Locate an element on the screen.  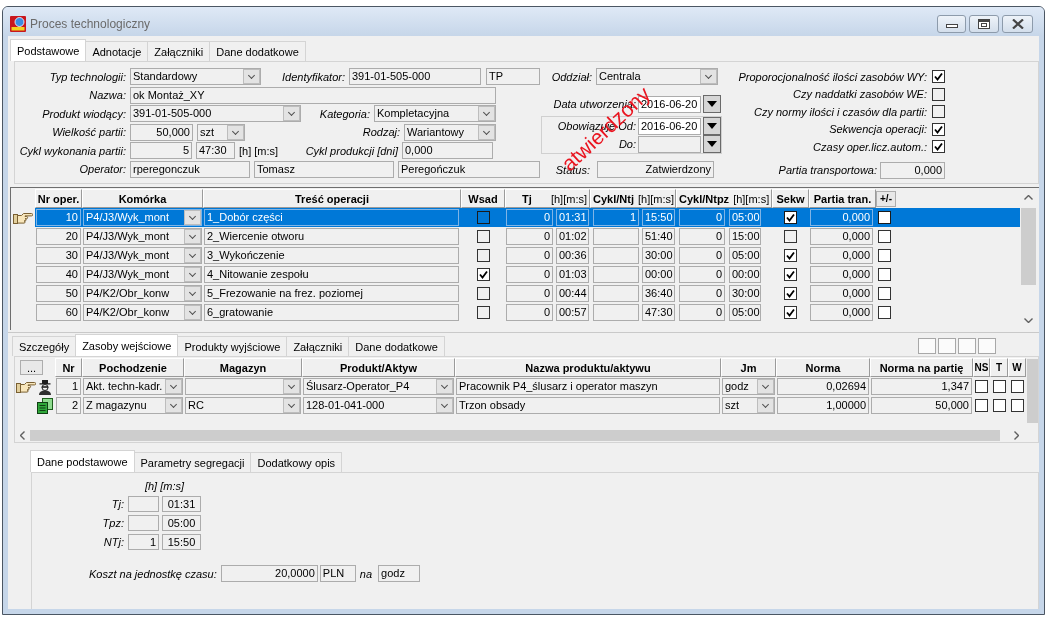
text-field: 00:36 is located at coordinates (572, 255).